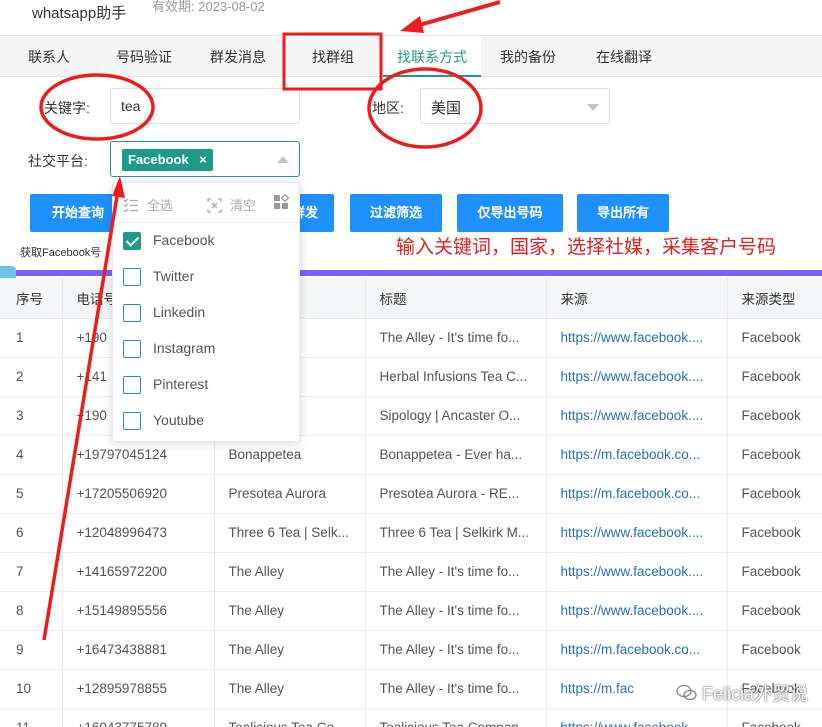 This screenshot has height=727, width=822. I want to click on chevron-down-icon, so click(593, 107).